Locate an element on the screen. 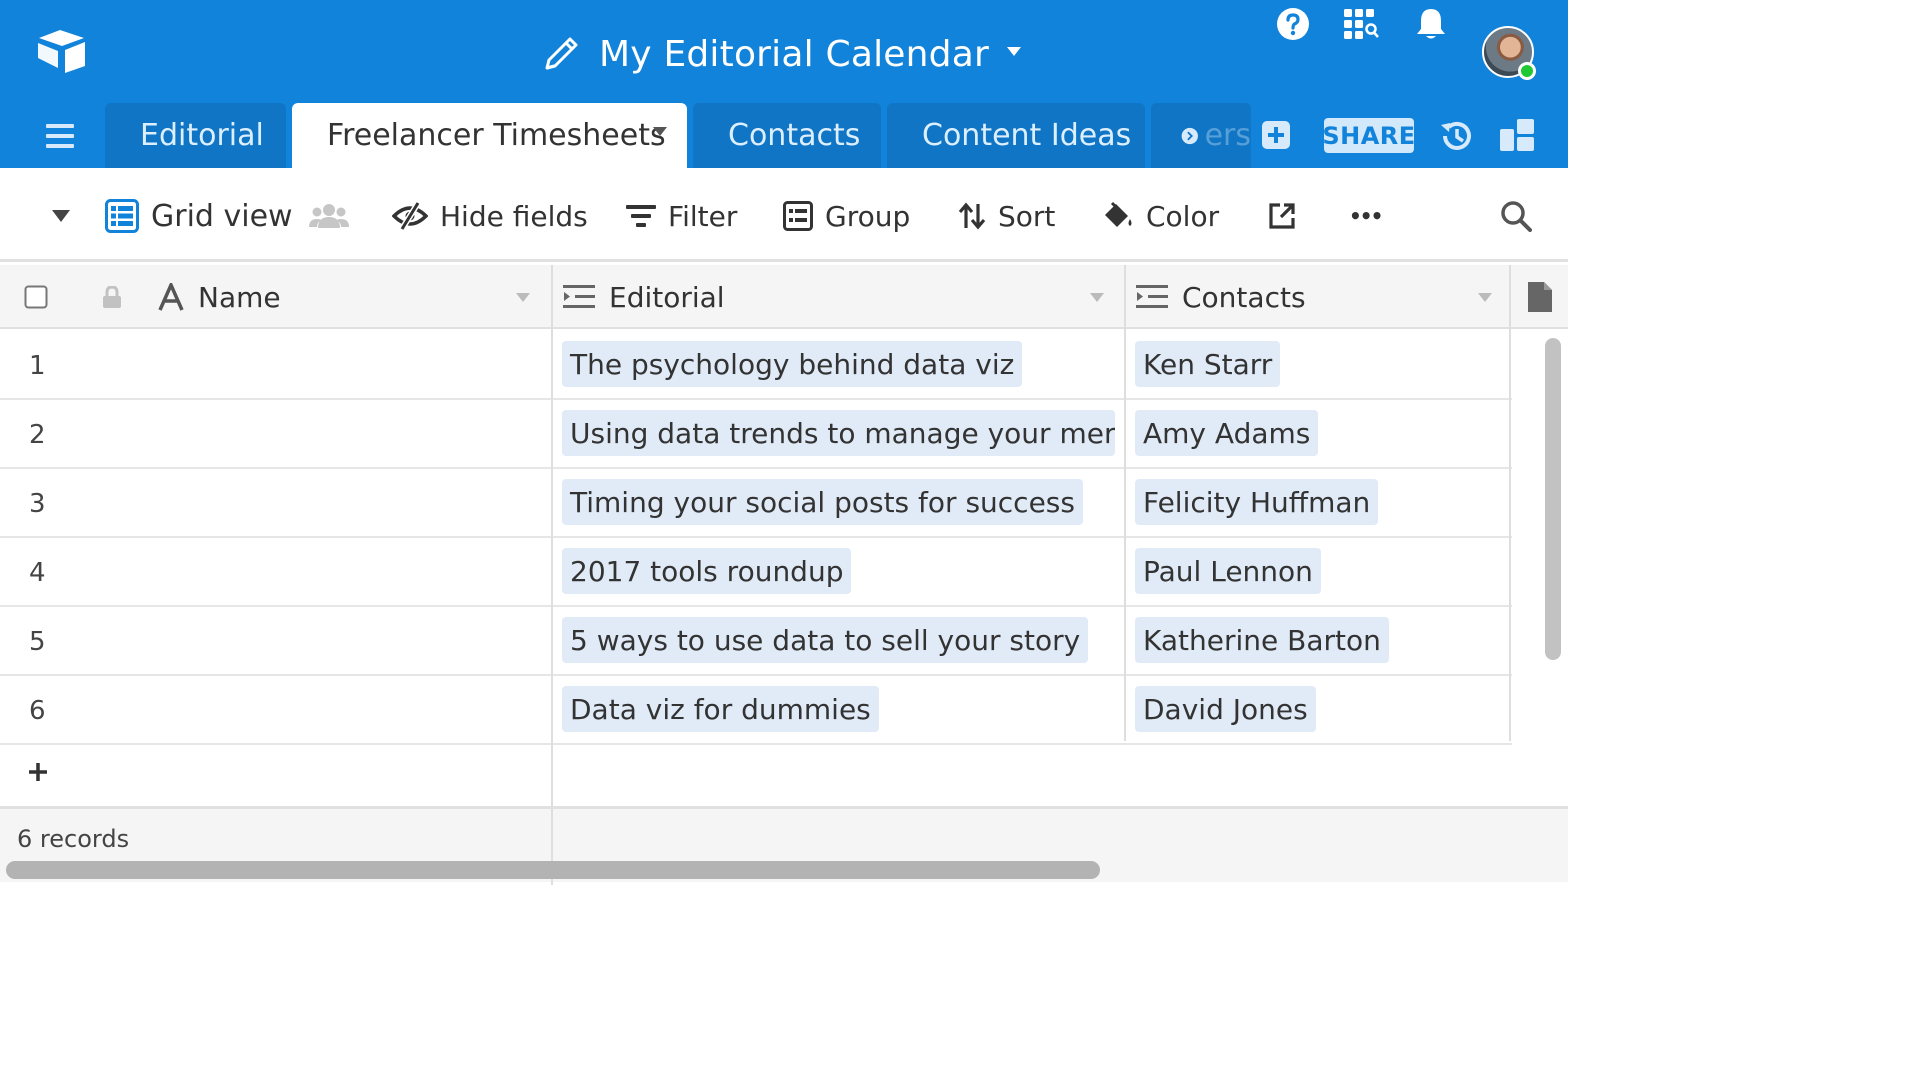  row-number: 6 is located at coordinates (37, 710).